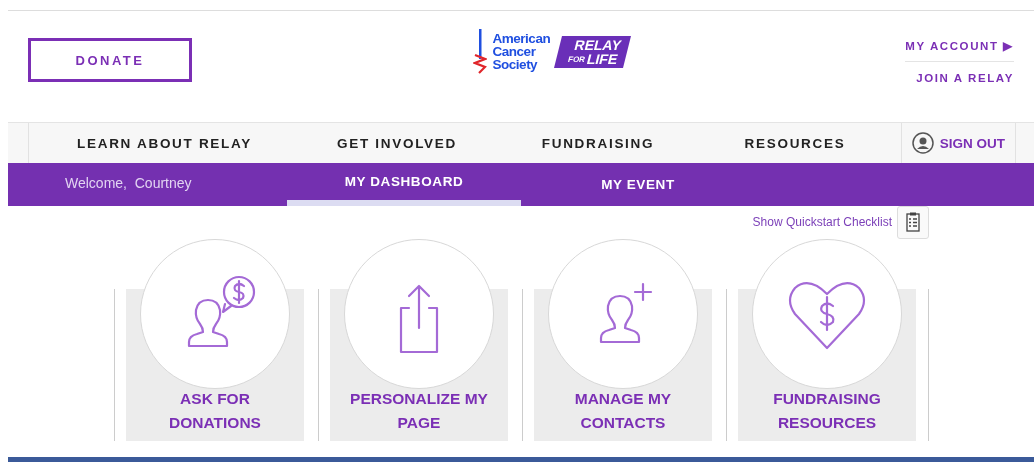 This screenshot has height=462, width=1034. I want to click on tile-label: ASK FOR DONATIONS, so click(215, 411).